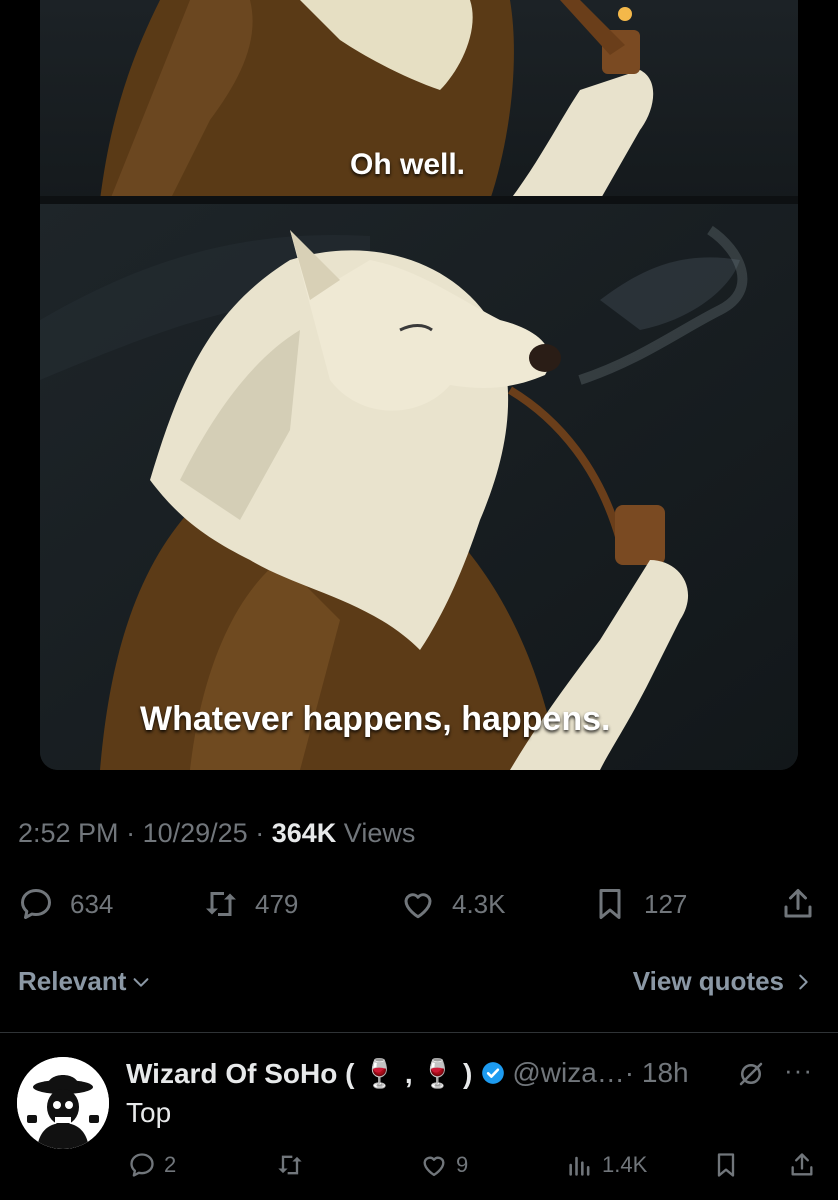 The image size is (838, 1200). What do you see at coordinates (299, 1073) in the screenshot?
I see `reply-display-name: Wizard Of SoHo ( 🍷 , 🍷 )` at bounding box center [299, 1073].